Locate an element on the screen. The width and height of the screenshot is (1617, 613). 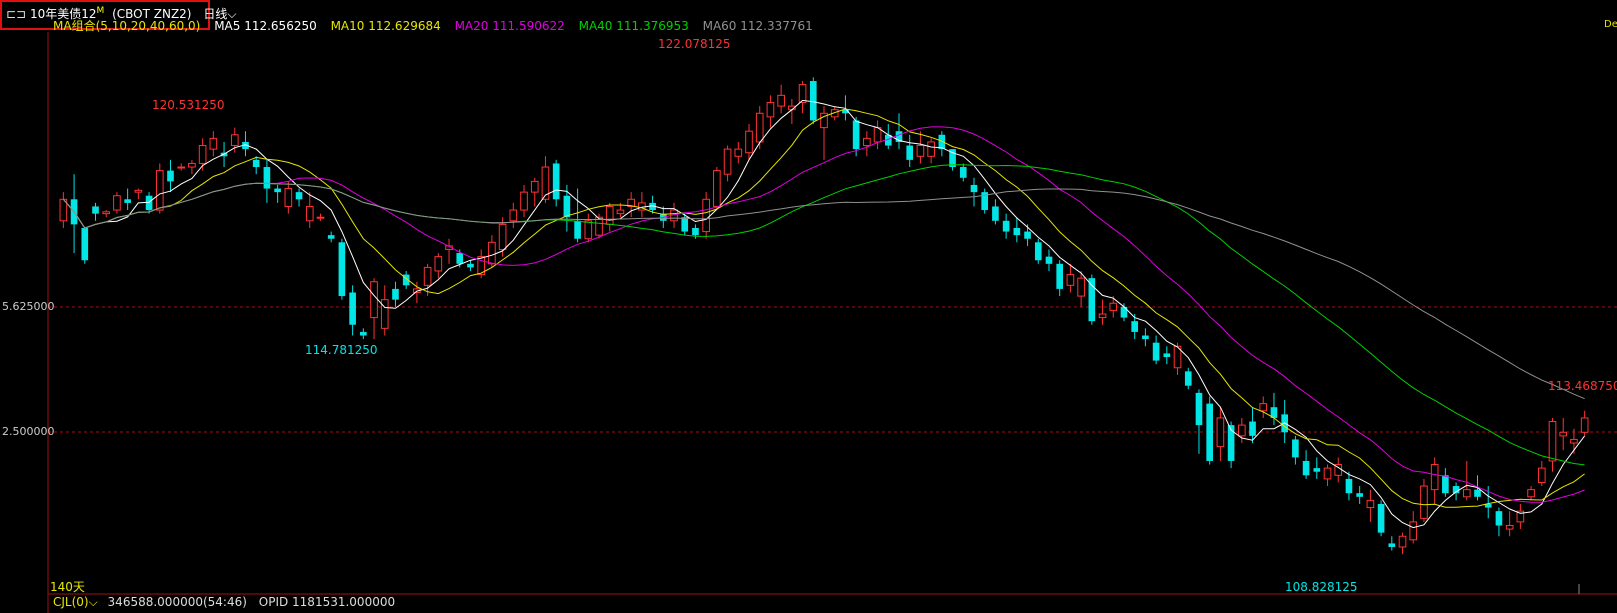
link-icon: ⊏⊐ is located at coordinates (16, 14).